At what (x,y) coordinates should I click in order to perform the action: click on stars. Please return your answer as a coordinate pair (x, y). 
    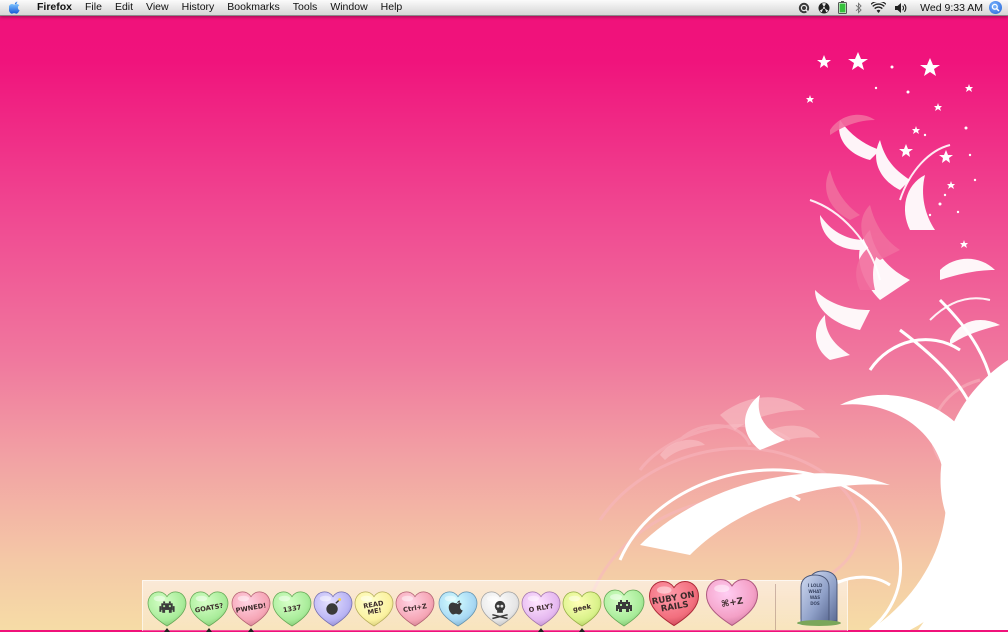
    Looking at the image, I should click on (891, 150).